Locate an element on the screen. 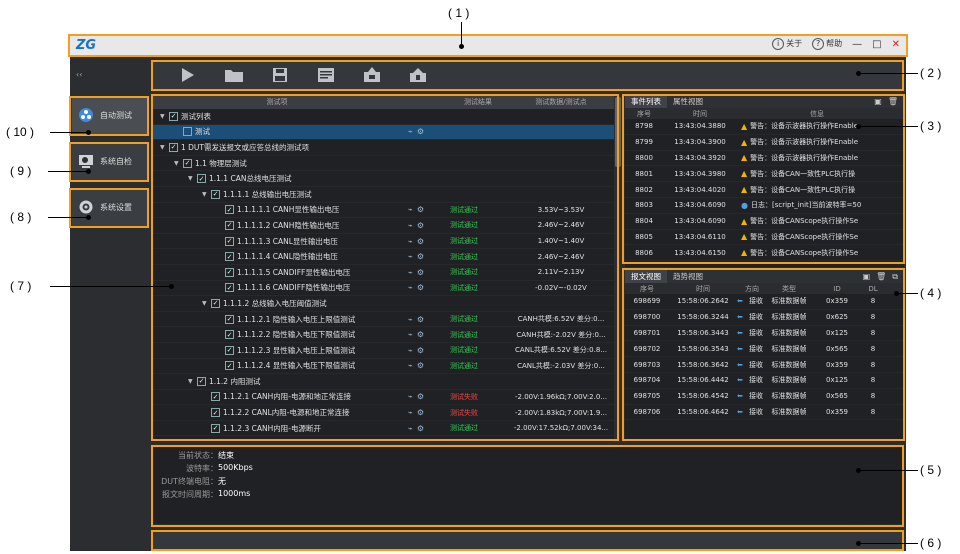  event-row: 8801 13:43:04.3980 ▲ 警告：设备CAN一致性PLC执行操 is located at coordinates (764, 174).